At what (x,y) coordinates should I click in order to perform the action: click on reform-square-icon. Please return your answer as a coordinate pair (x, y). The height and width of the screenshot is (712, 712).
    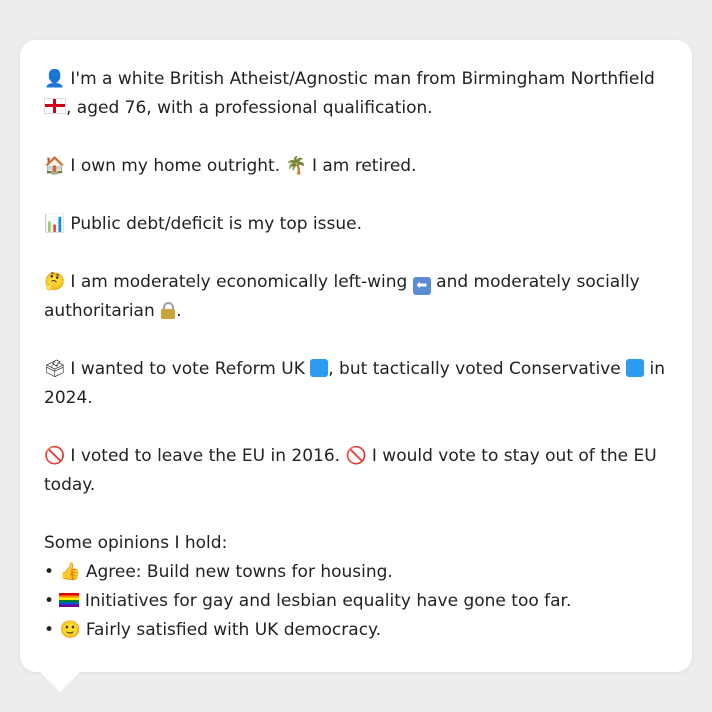
    Looking at the image, I should click on (319, 368).